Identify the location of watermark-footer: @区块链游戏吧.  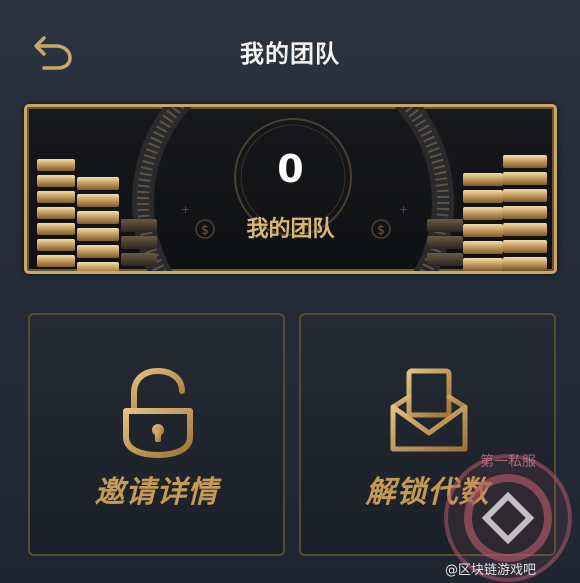
(491, 570).